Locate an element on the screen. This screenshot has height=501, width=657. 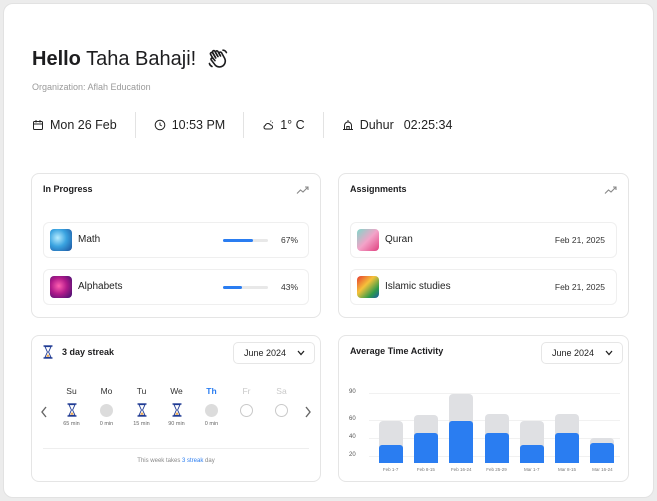
streak-day: Th 0 min is located at coordinates (211, 406).